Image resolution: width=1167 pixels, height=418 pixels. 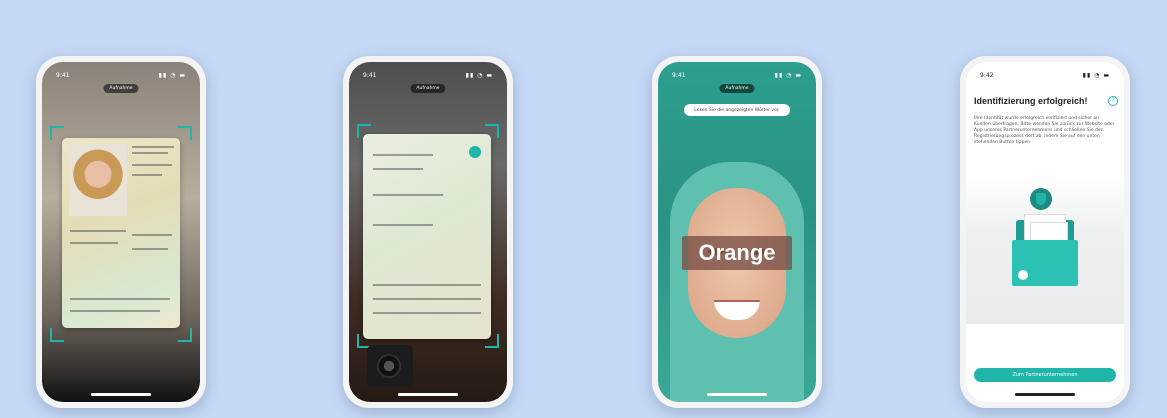 What do you see at coordinates (737, 253) in the screenshot?
I see `spoken-word-banner: Orange` at bounding box center [737, 253].